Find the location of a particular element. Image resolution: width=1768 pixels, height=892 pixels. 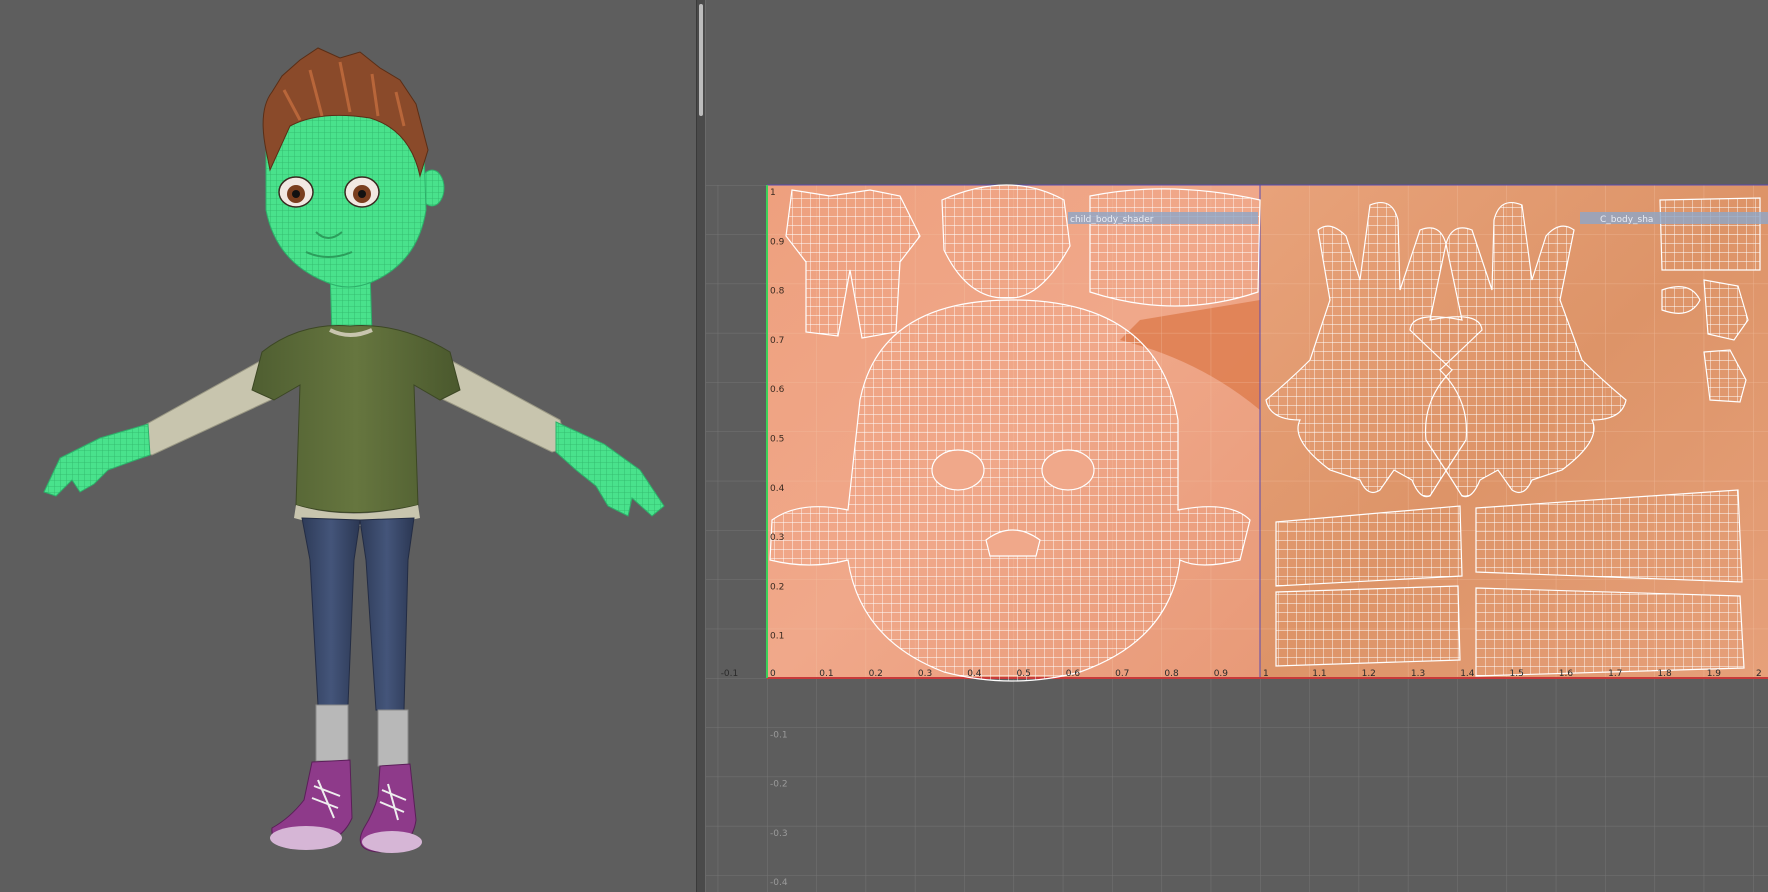

head is located at coordinates (353, 167).